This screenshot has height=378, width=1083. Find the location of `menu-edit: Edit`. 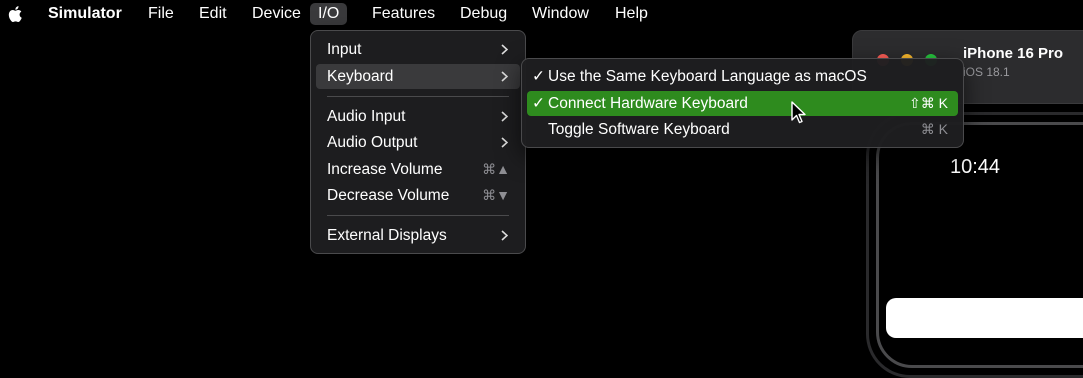

menu-edit: Edit is located at coordinates (213, 14).